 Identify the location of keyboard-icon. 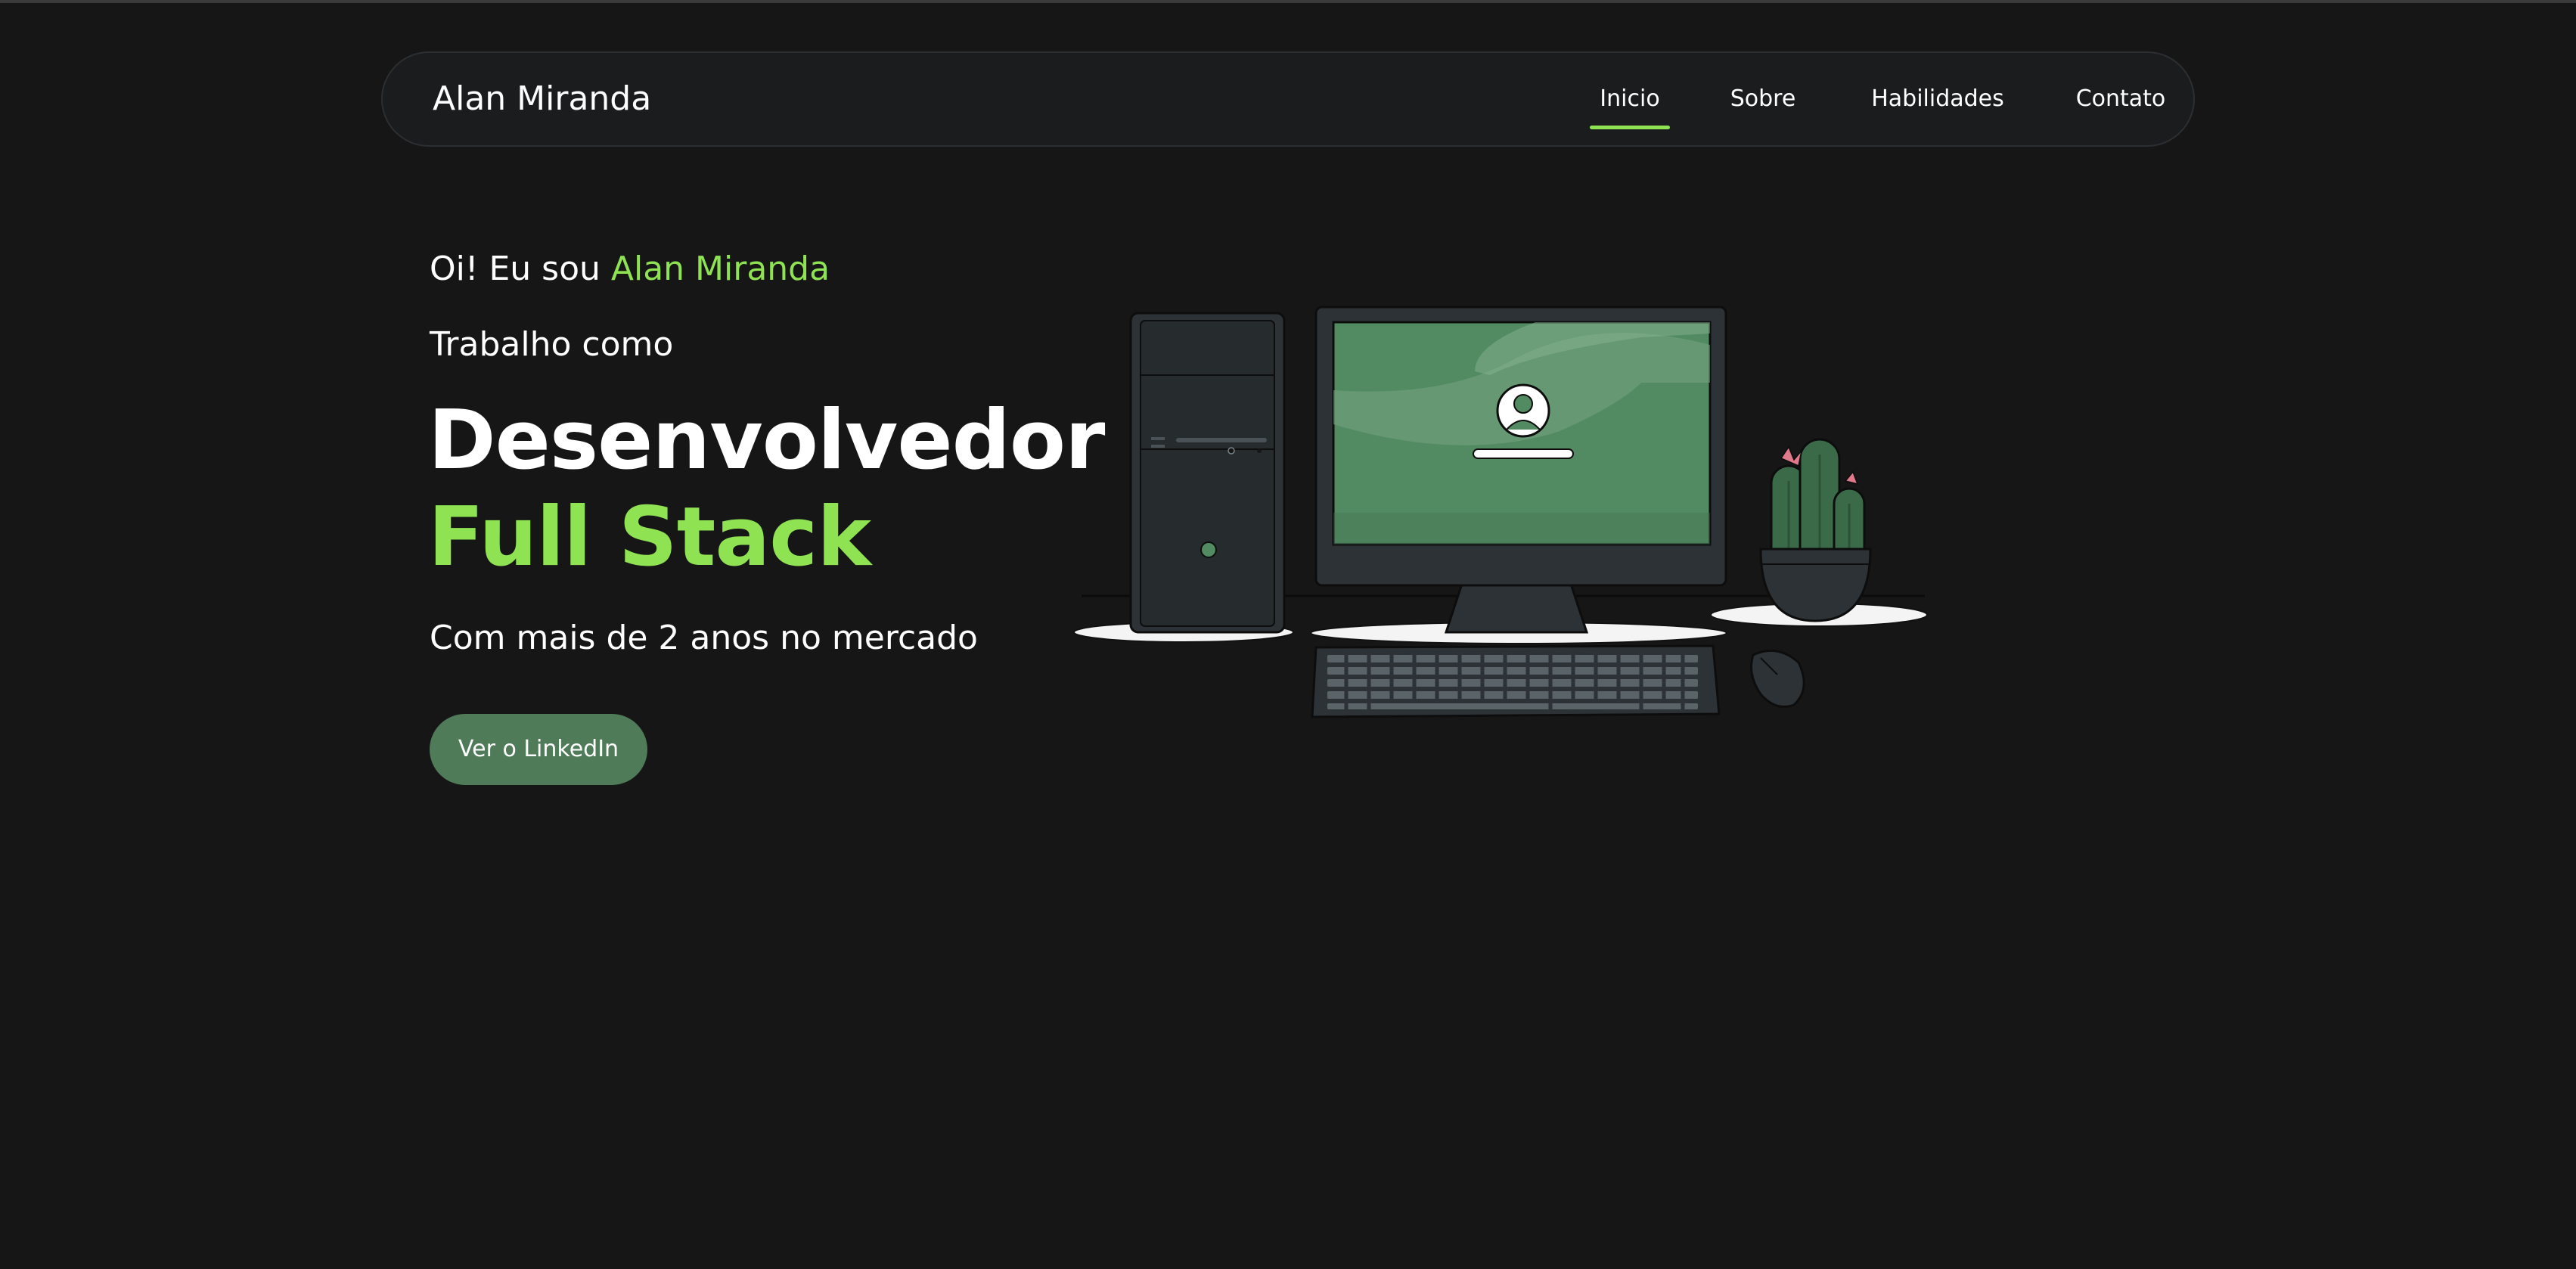
(1516, 681).